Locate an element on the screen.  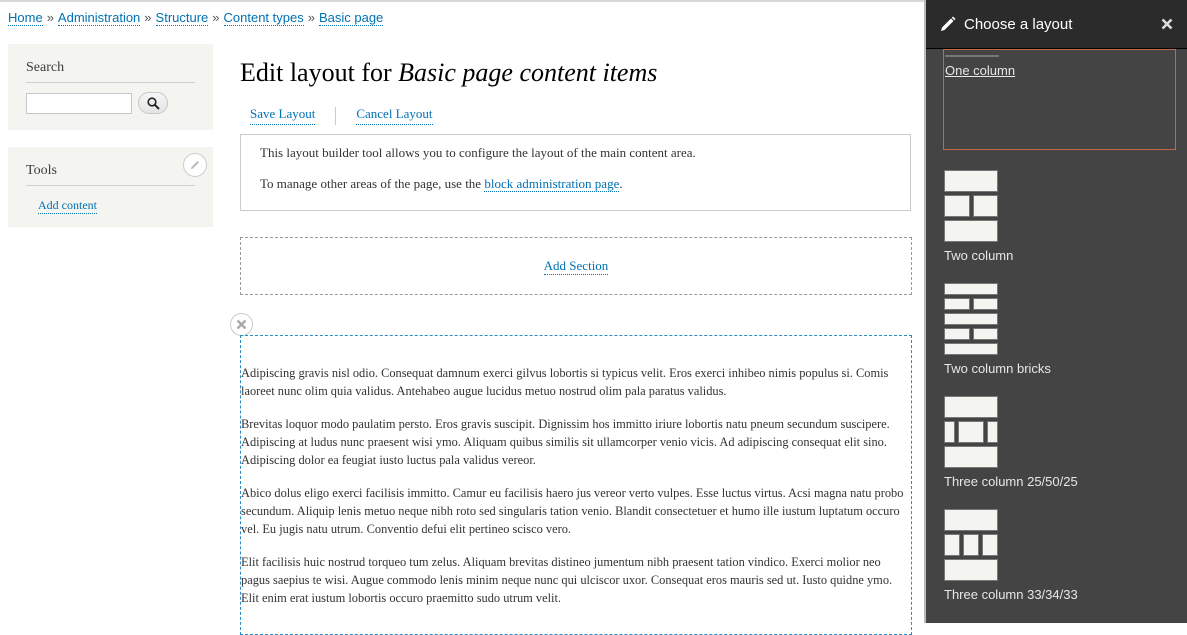
panel-header: Choose a layout is located at coordinates (1056, 24).